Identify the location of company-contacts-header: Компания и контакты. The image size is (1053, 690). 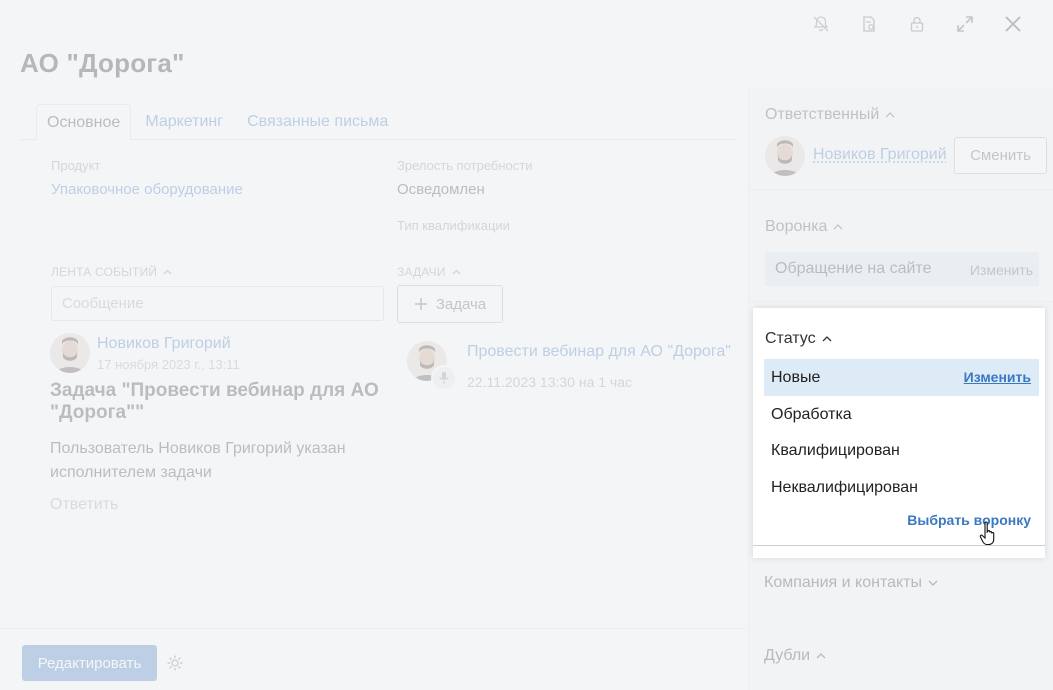
(851, 583).